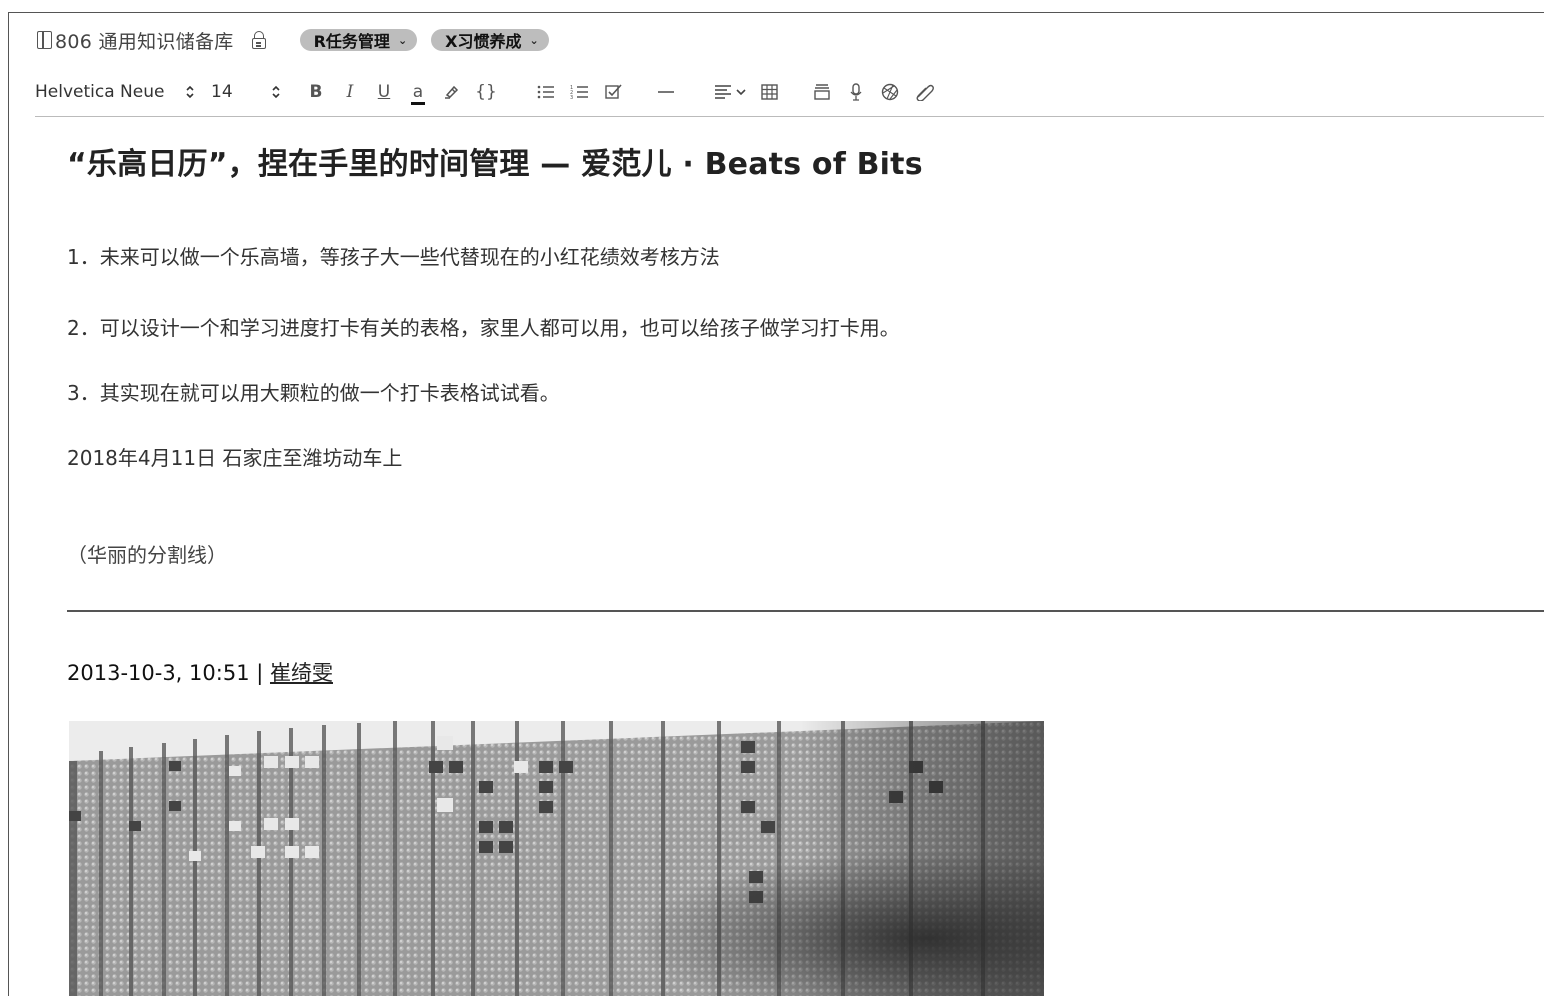 The width and height of the screenshot is (1552, 1004). I want to click on text-color-label: a, so click(418, 92).